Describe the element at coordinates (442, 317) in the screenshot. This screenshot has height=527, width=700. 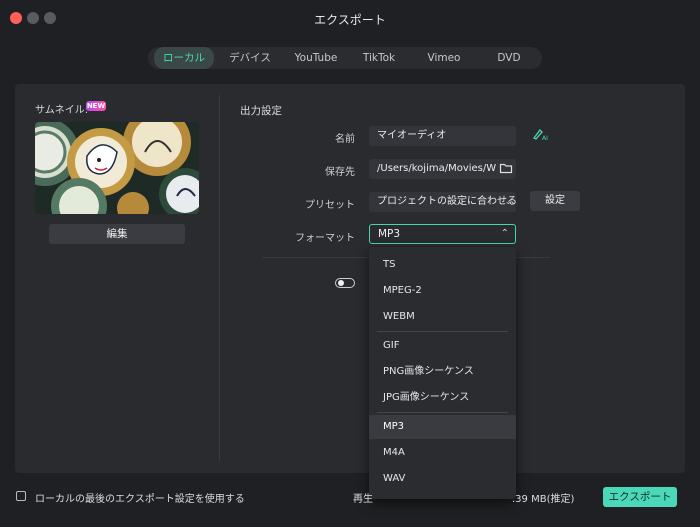
I see `format-option-webm: WEBM` at that location.